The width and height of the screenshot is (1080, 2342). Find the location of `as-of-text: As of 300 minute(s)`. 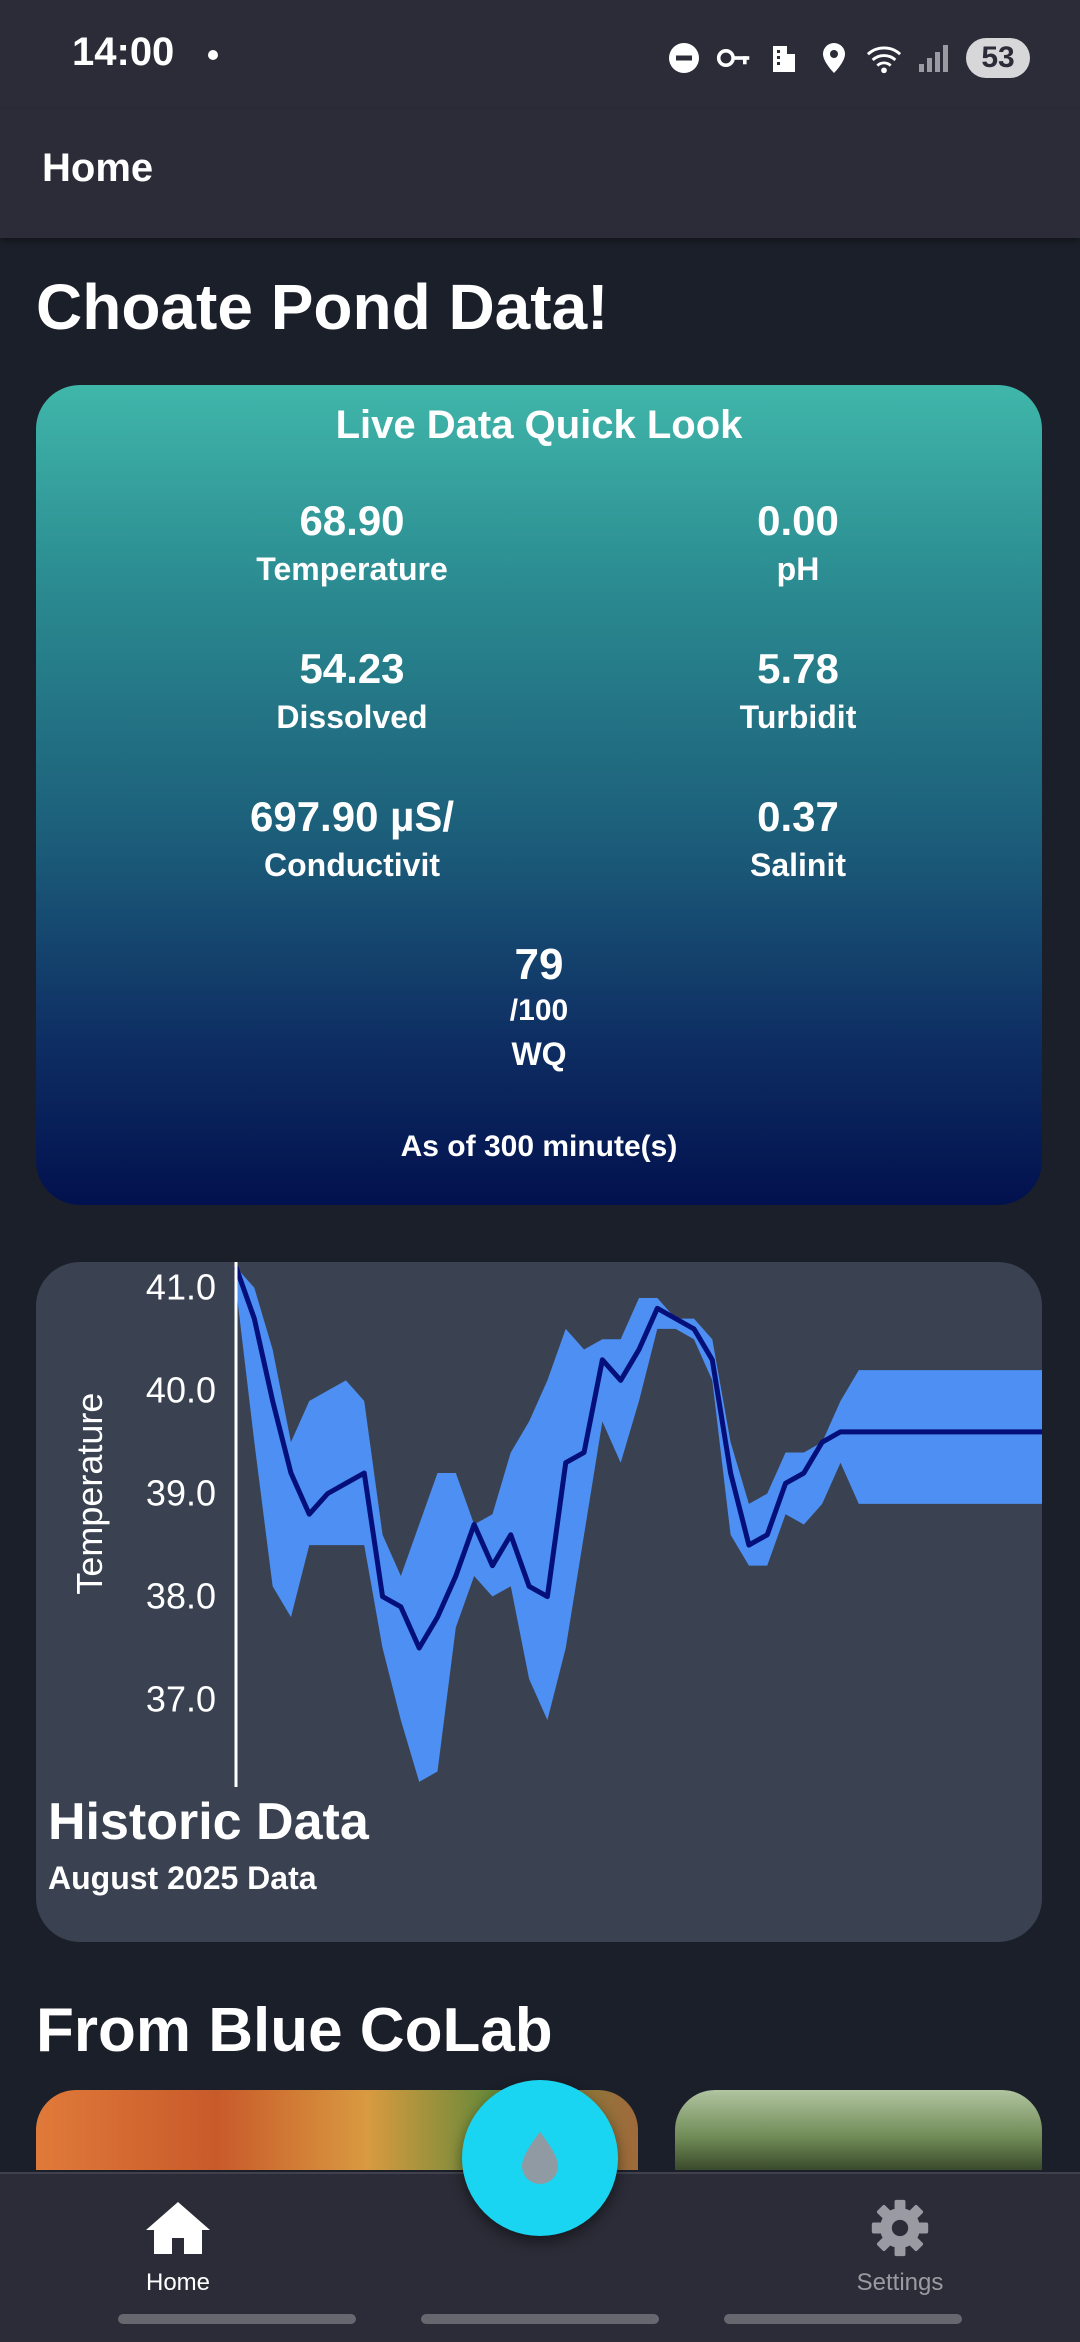

as-of-text: As of 300 minute(s) is located at coordinates (539, 1146).